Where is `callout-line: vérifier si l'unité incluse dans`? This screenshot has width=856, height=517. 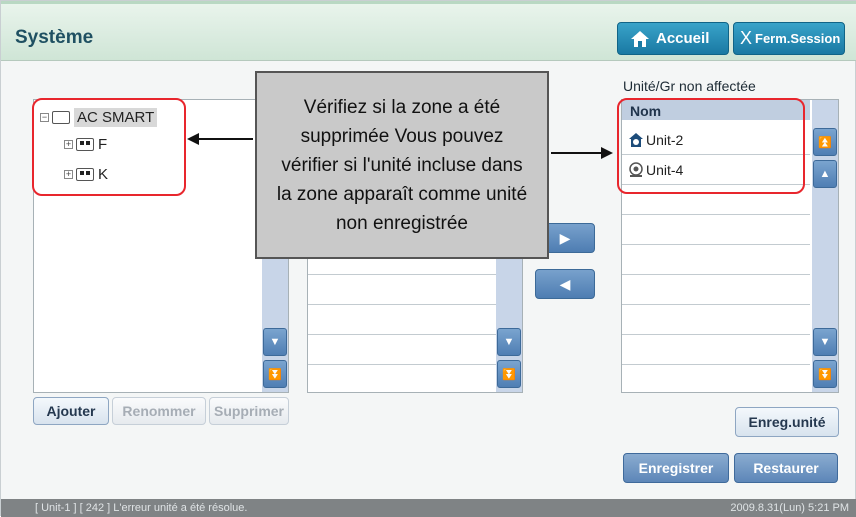 callout-line: vérifier si l'unité incluse dans is located at coordinates (402, 165).